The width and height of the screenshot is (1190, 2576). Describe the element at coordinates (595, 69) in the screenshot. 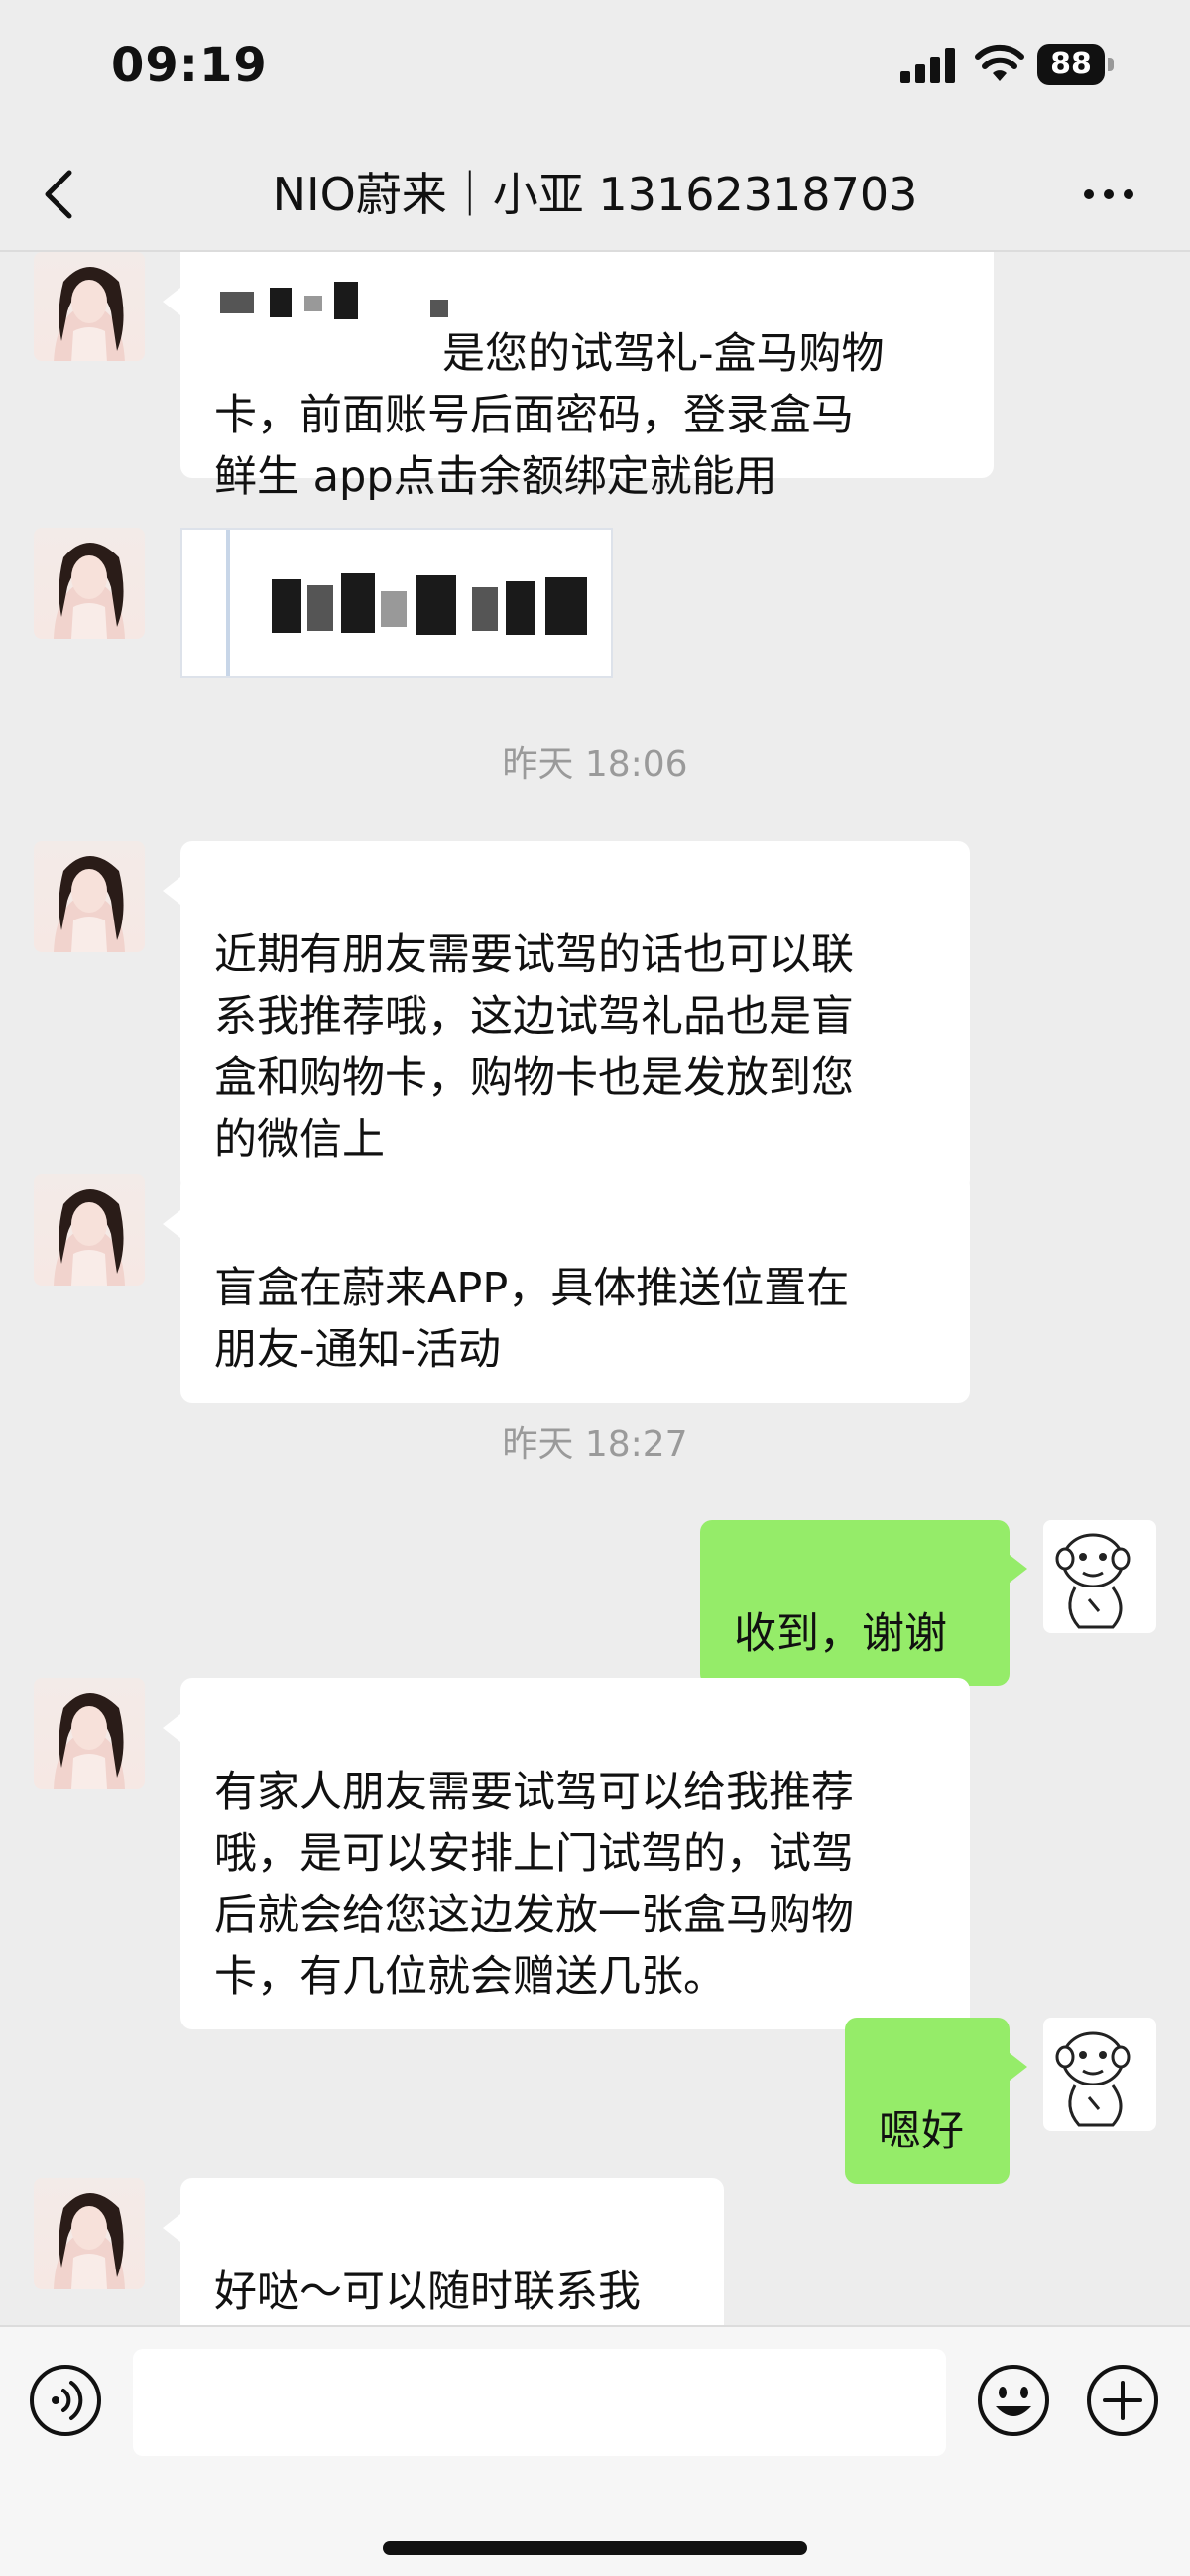

I see `status-bar: 09:19 88` at that location.